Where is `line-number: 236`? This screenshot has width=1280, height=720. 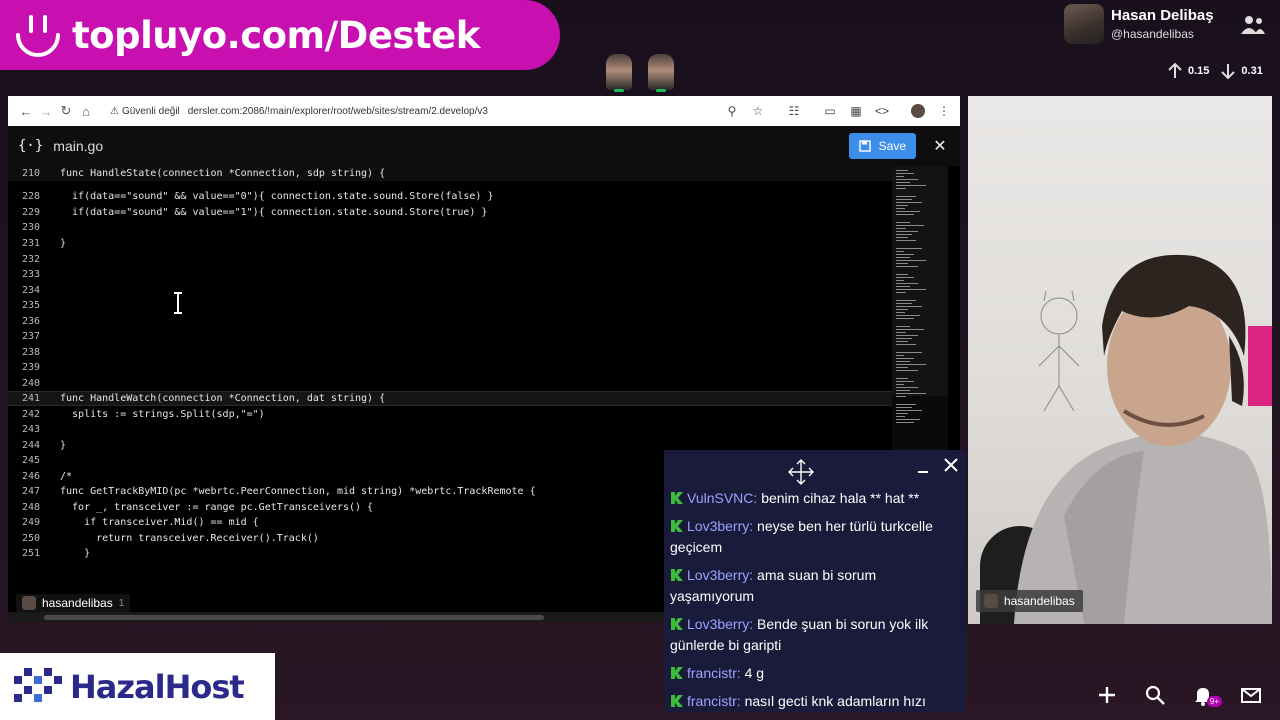
line-number: 236 is located at coordinates (30, 321).